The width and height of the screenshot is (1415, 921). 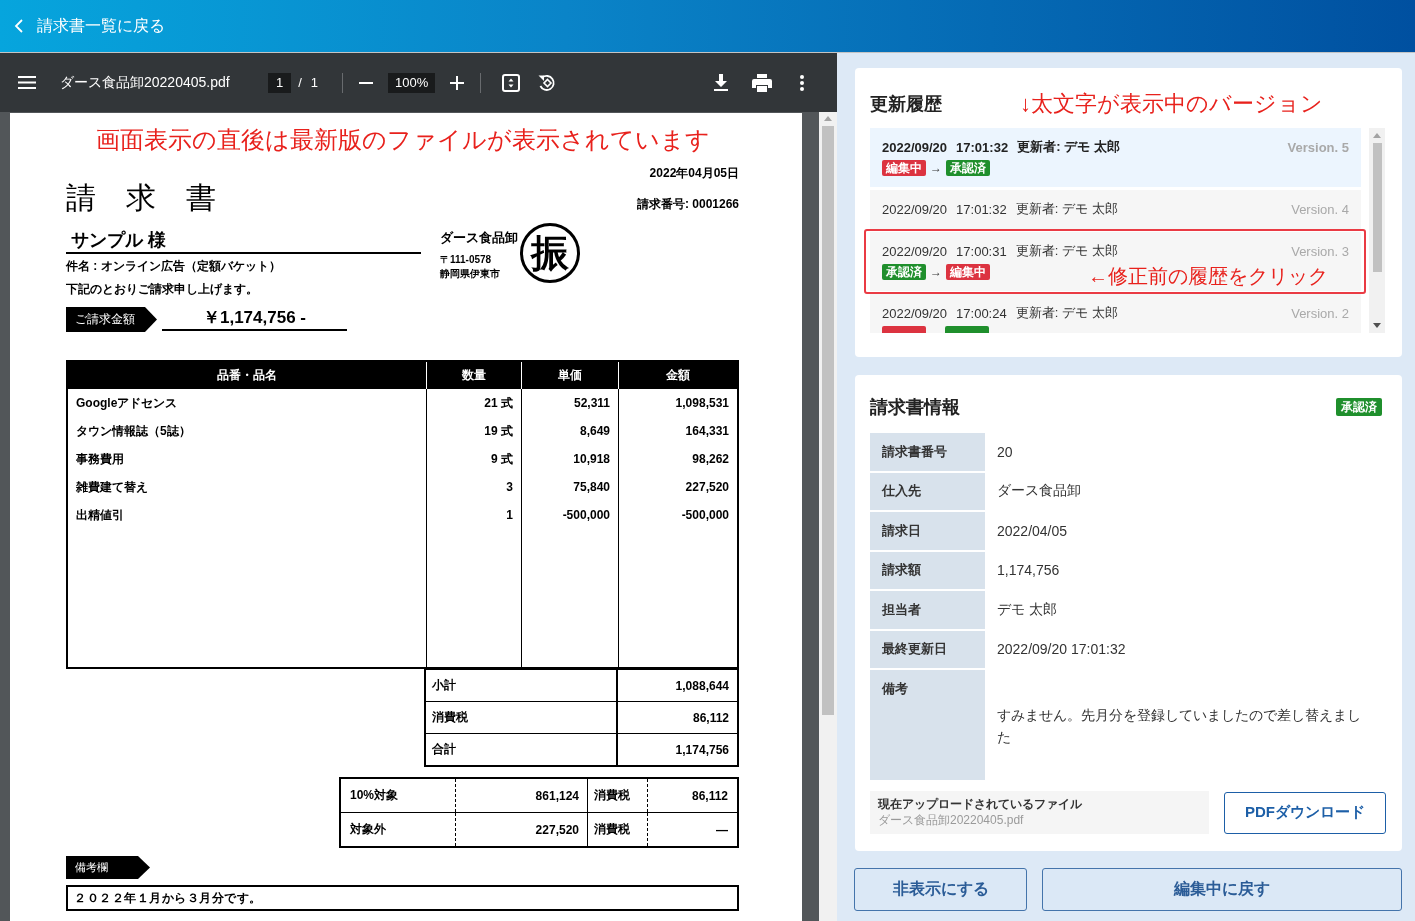 I want to click on table-cell: 75,840, so click(x=569, y=487).